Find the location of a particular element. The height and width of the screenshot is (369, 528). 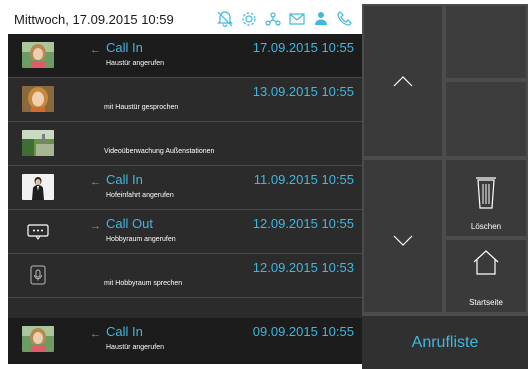

delete-label: Löschen is located at coordinates (486, 226).